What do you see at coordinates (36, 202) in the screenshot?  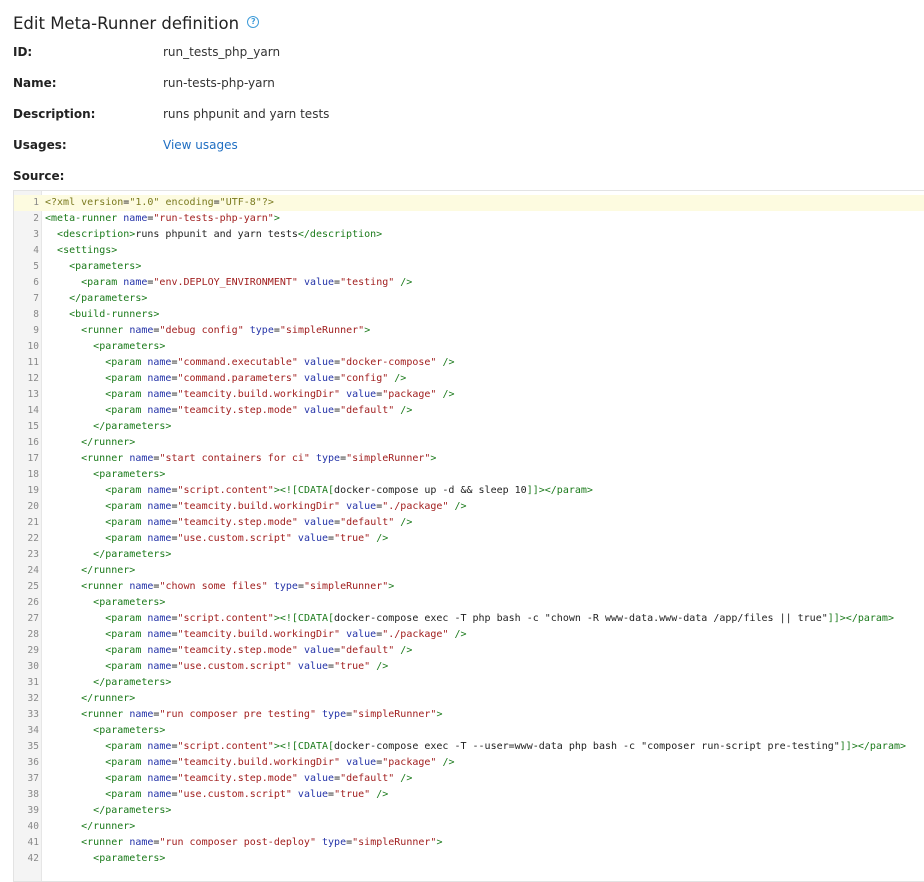 I see `line-number: 1` at bounding box center [36, 202].